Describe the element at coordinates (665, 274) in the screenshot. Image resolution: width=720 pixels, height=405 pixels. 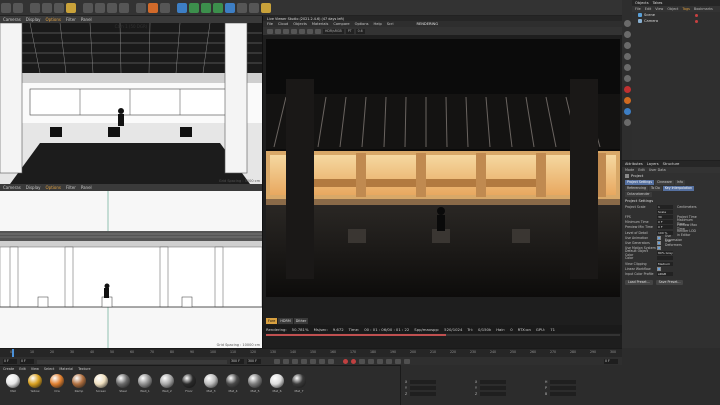
I see `attribute-value-field: sRGB` at that location.